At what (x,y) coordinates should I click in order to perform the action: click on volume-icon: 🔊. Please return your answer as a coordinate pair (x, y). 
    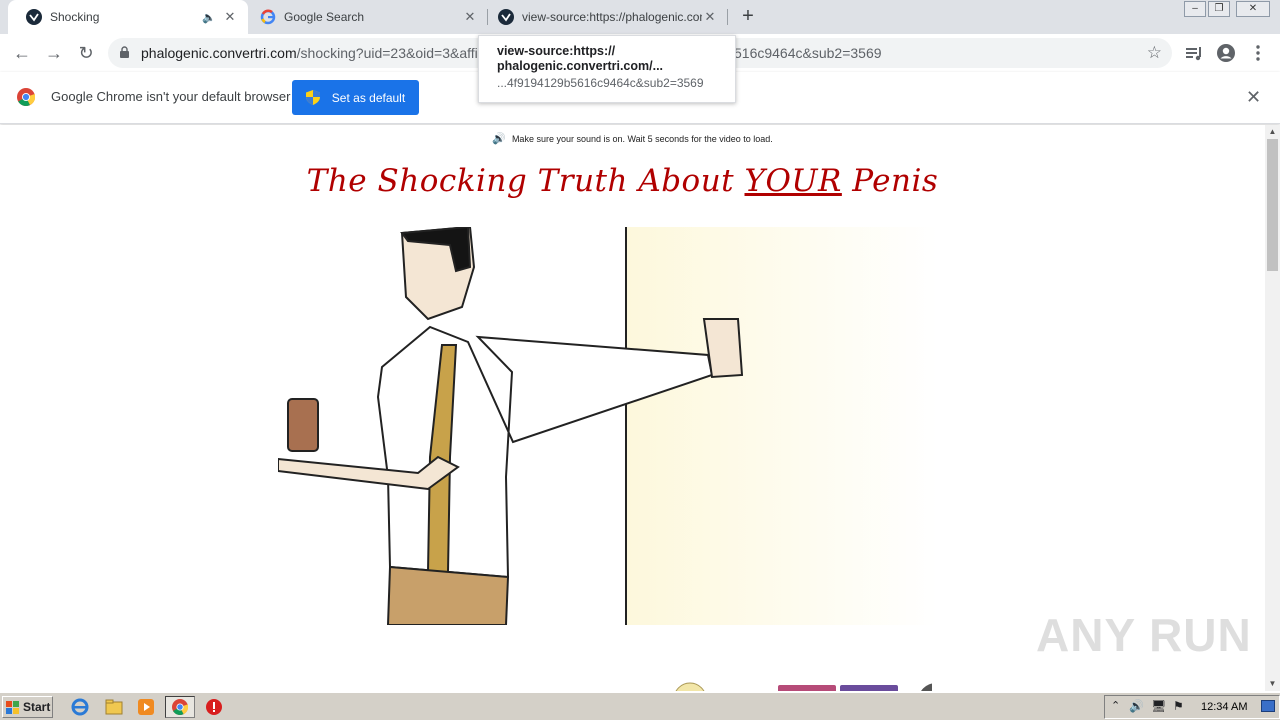
    Looking at the image, I should click on (1136, 706).